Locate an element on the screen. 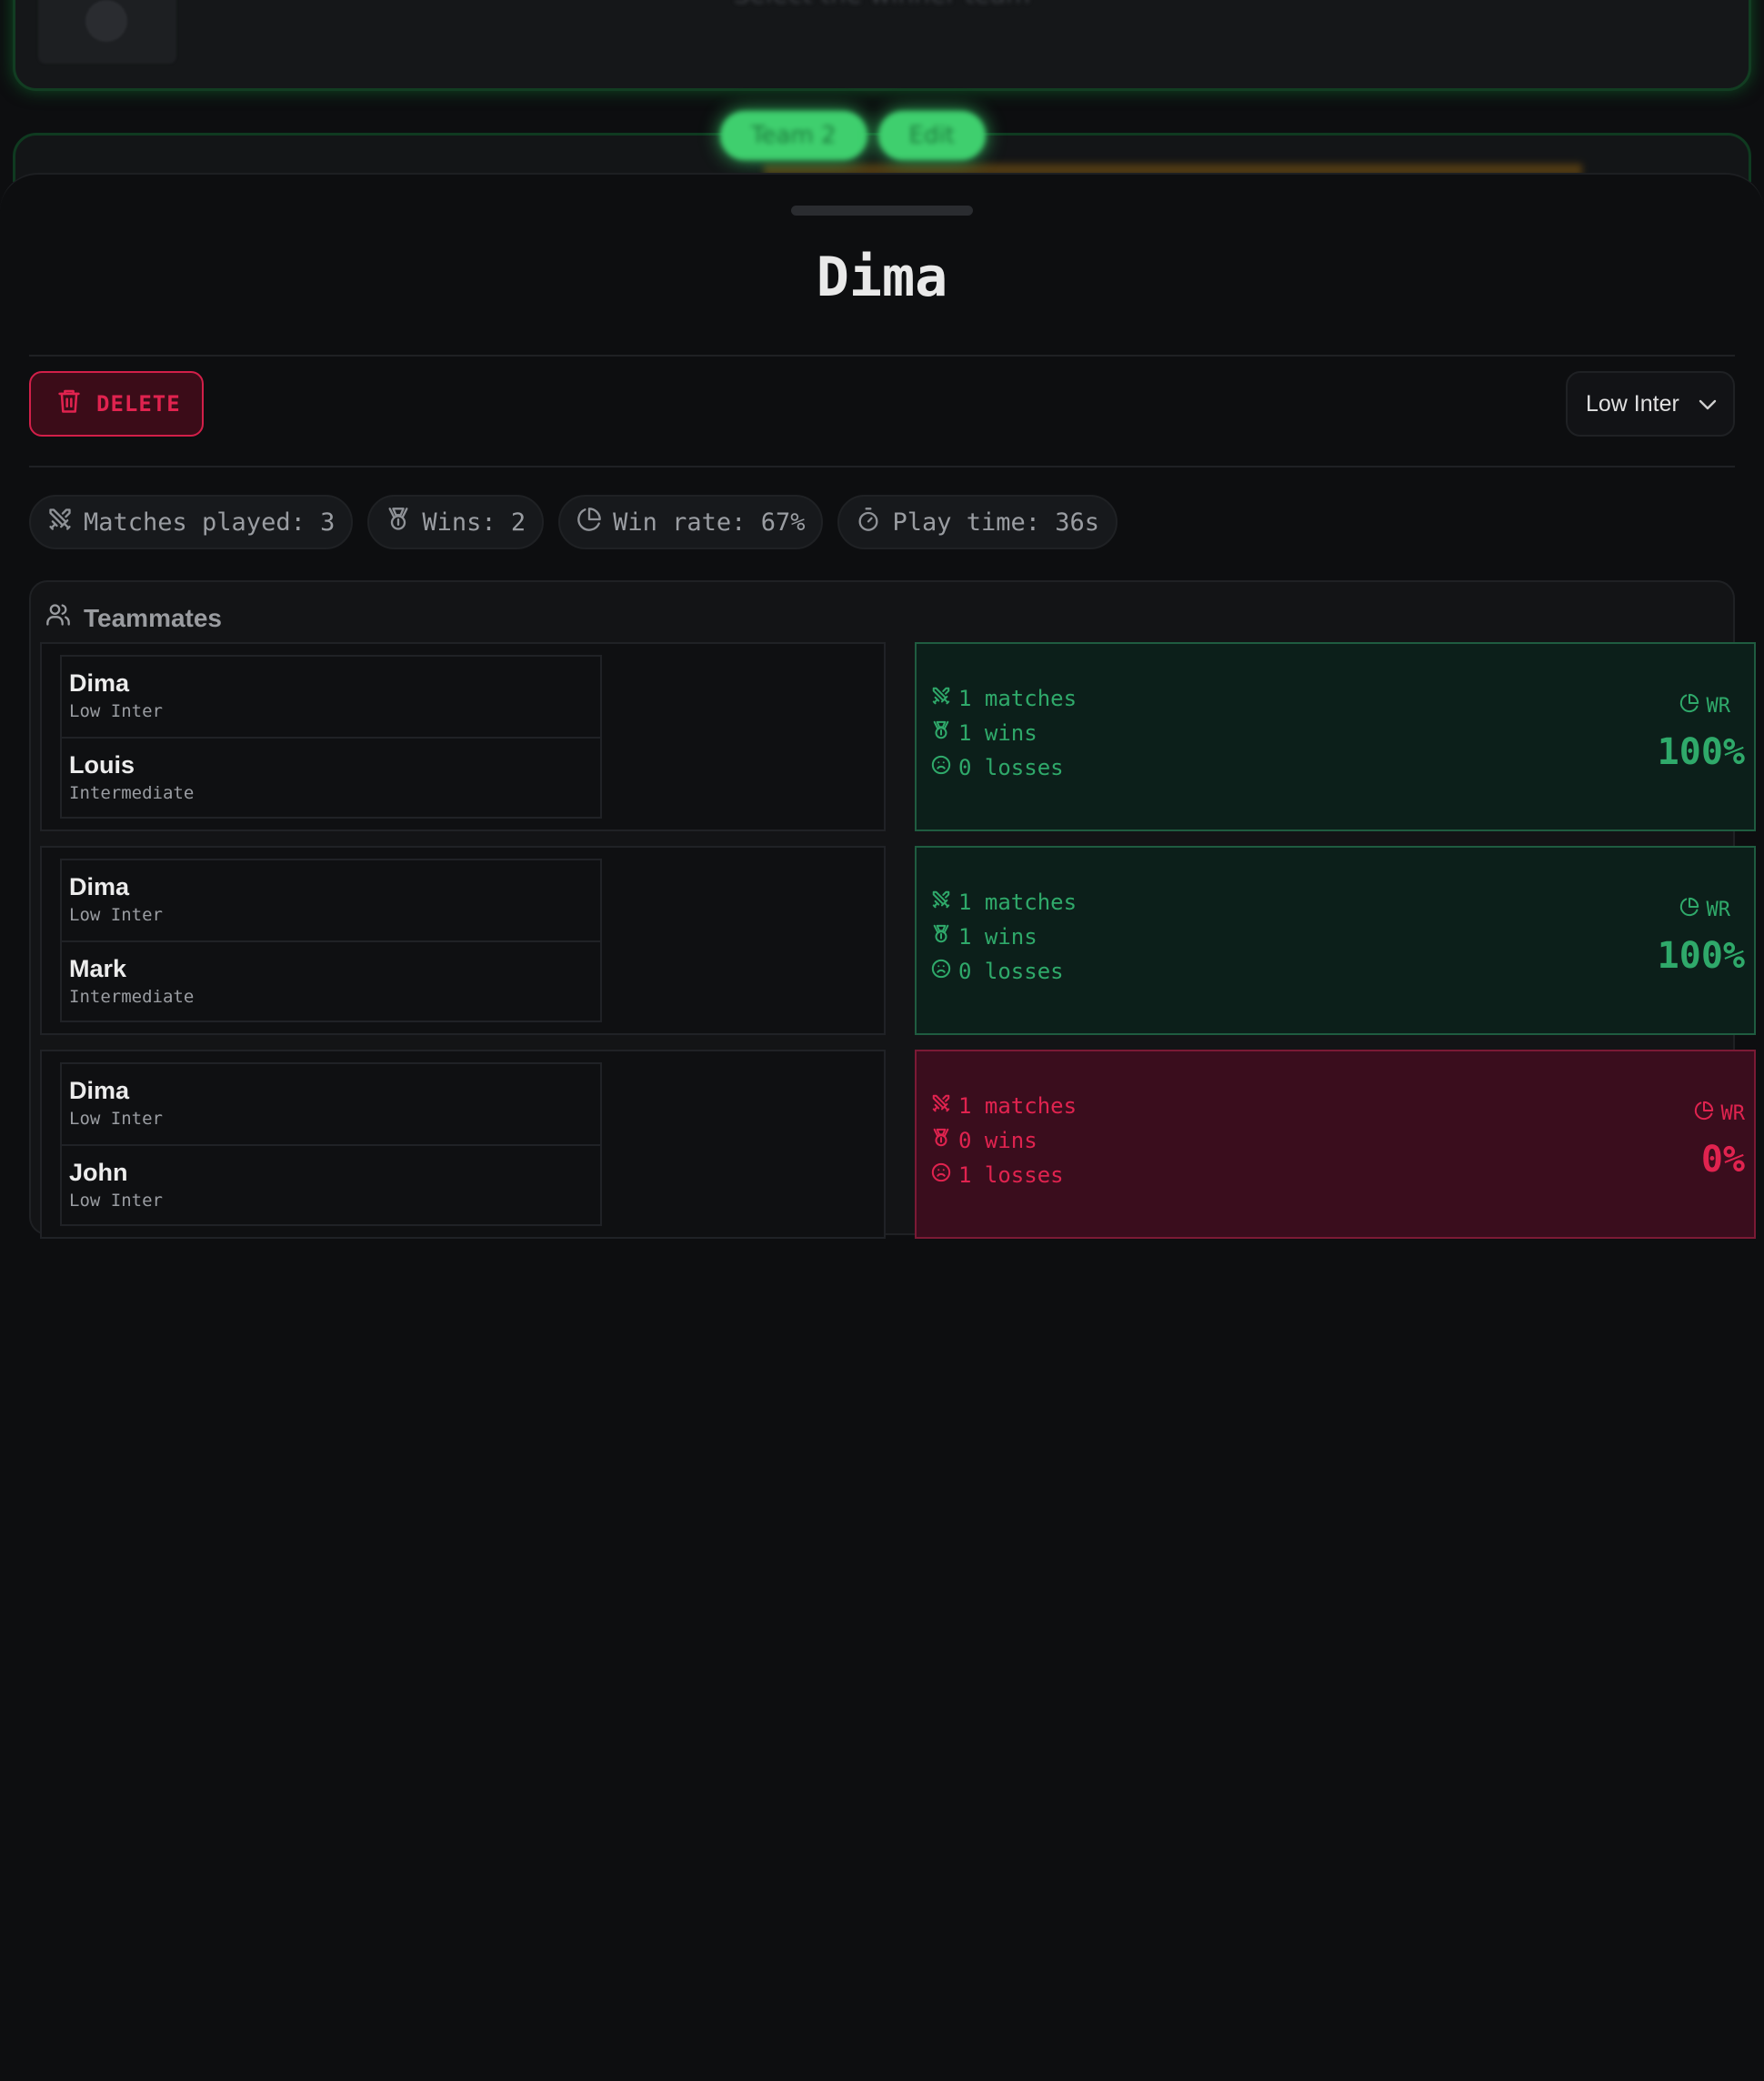 The image size is (1764, 2081). matches-played-chip: Matches played: 3 is located at coordinates (191, 522).